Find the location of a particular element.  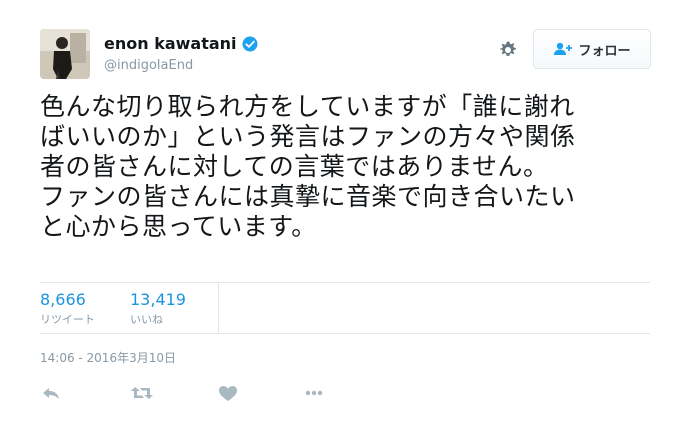

verified-badge-icon is located at coordinates (250, 43).